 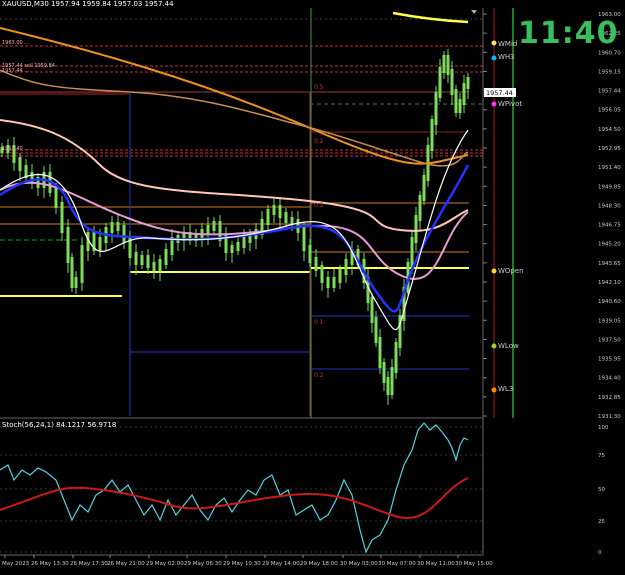 What do you see at coordinates (494, 390) in the screenshot?
I see `wl3-dot` at bounding box center [494, 390].